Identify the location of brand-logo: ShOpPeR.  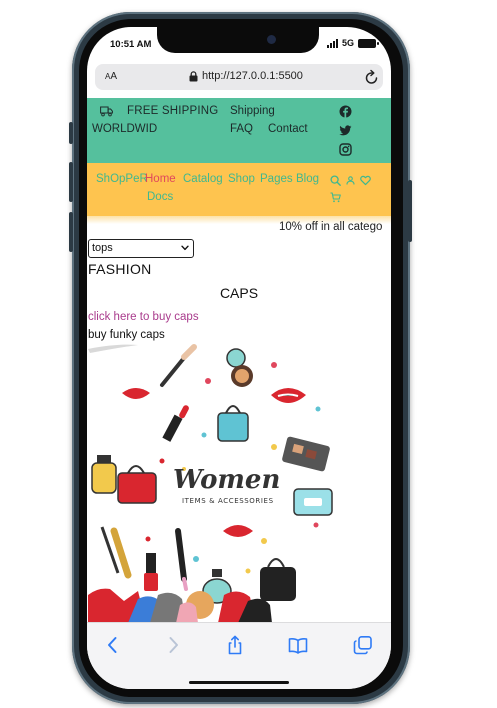
(122, 179).